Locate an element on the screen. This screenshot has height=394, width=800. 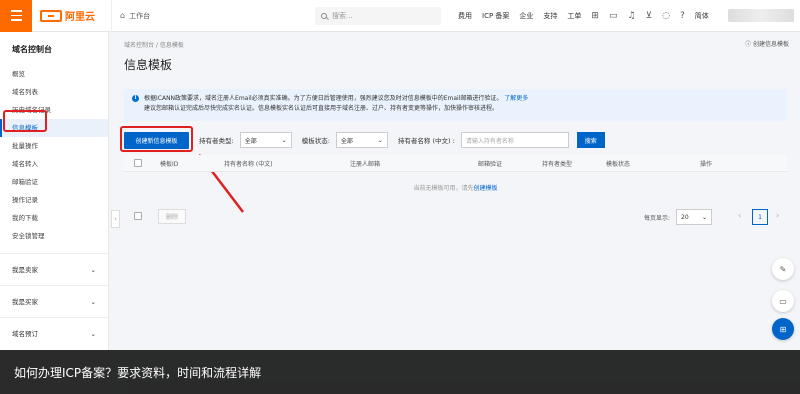
help-link: ⓘ 创建信息模板 is located at coordinates (767, 43).